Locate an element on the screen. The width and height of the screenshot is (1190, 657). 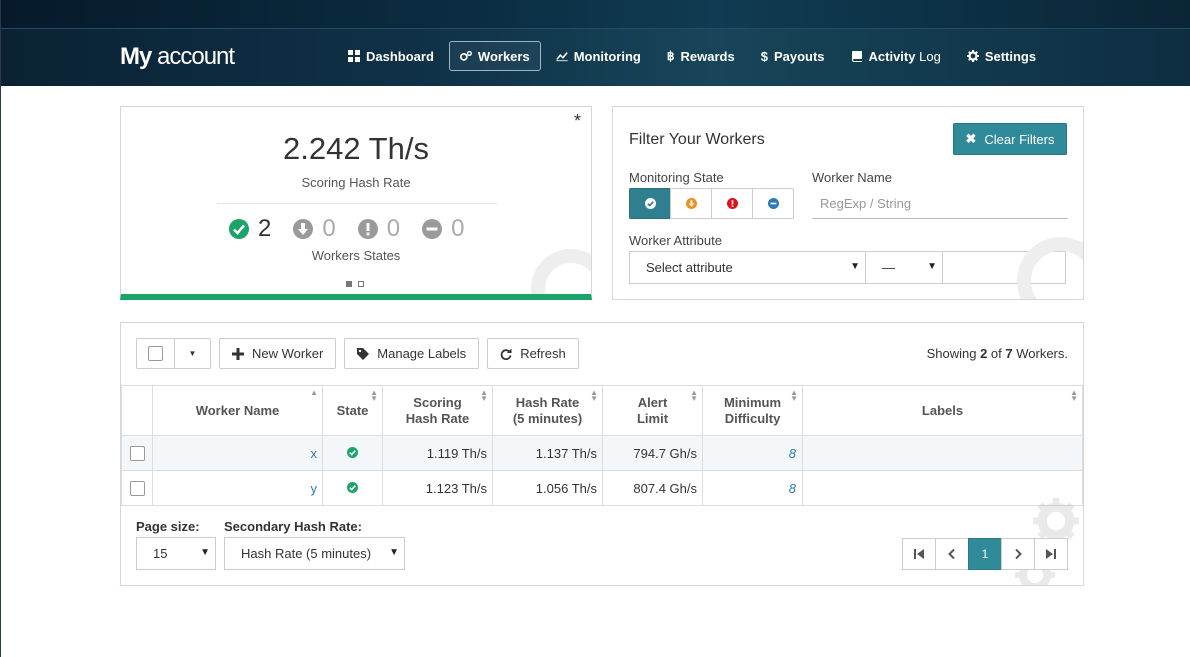
operator-select: — ▼ is located at coordinates (904, 267).